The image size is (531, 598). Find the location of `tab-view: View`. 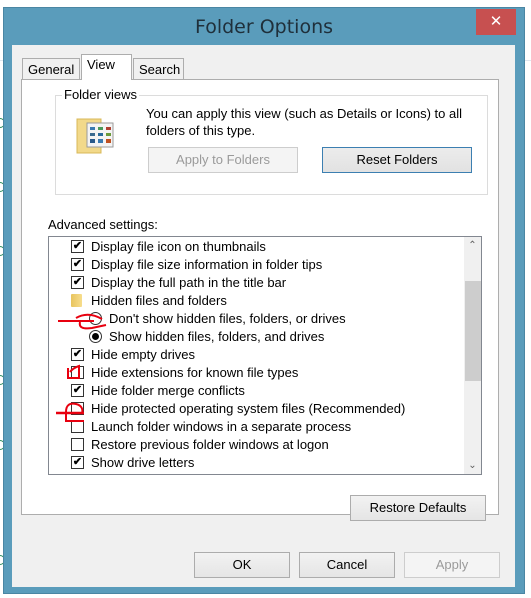

tab-view: View is located at coordinates (106, 67).